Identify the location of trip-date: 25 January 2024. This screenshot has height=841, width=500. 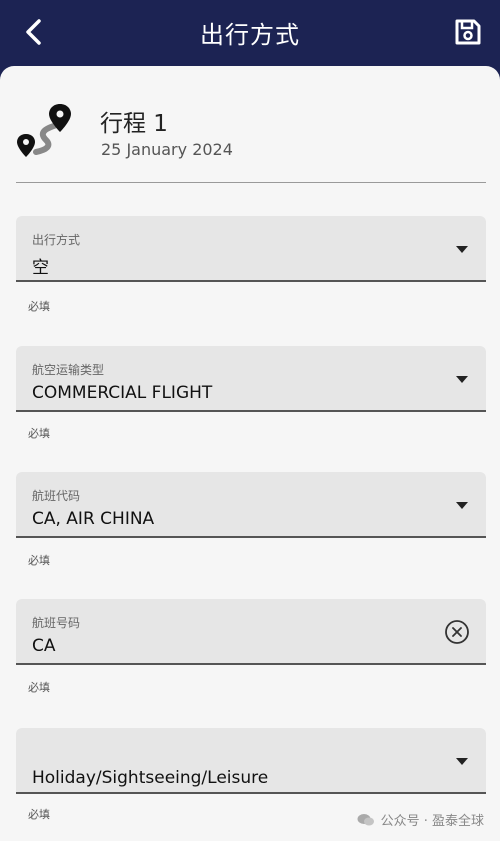
(167, 149).